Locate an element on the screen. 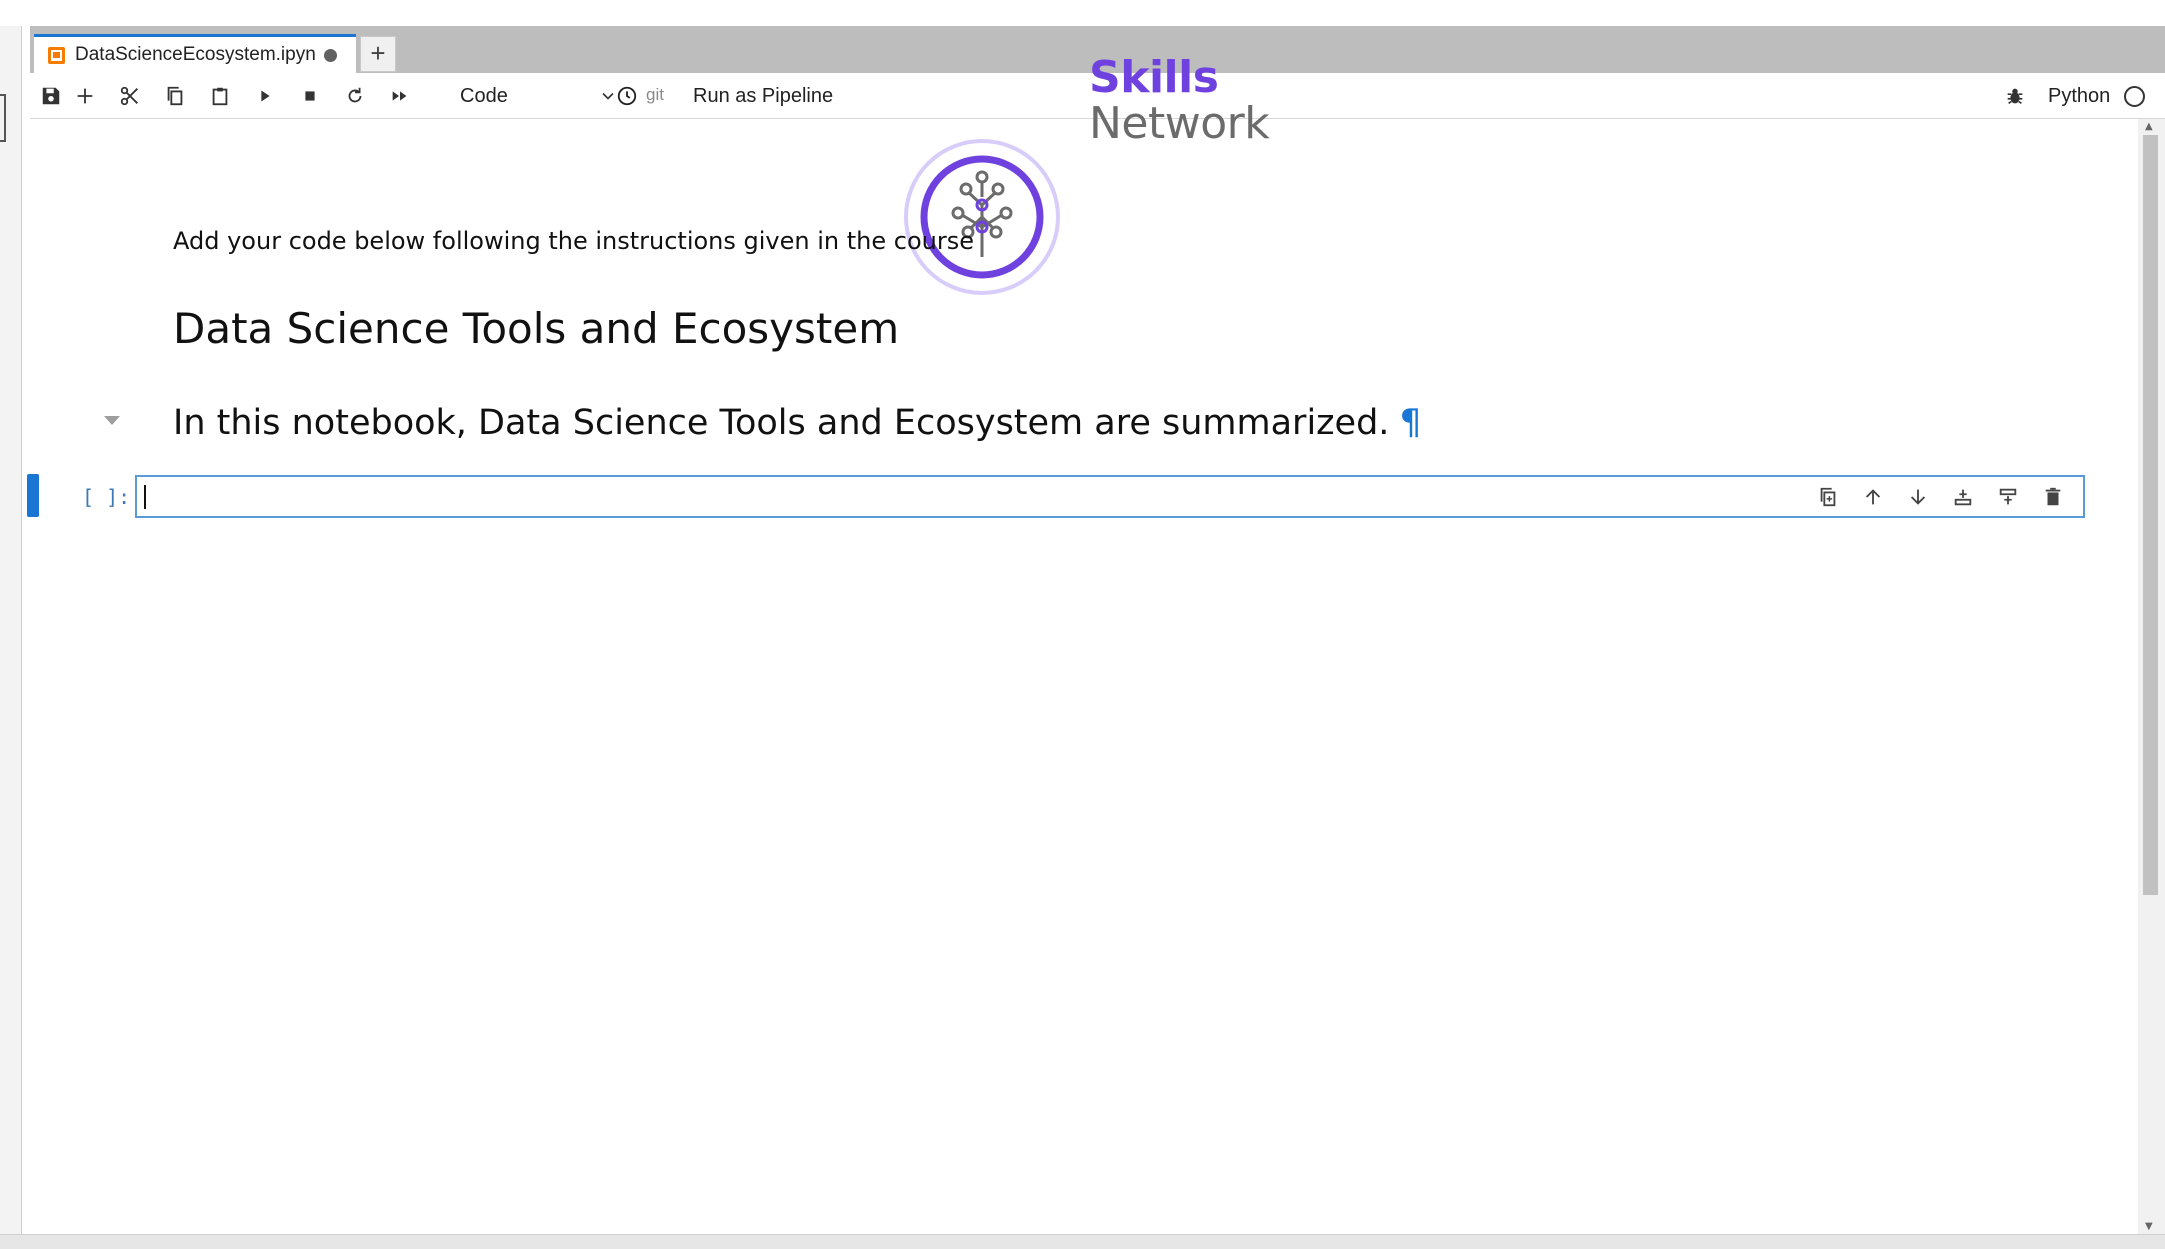  add-cell-icon is located at coordinates (85, 96).